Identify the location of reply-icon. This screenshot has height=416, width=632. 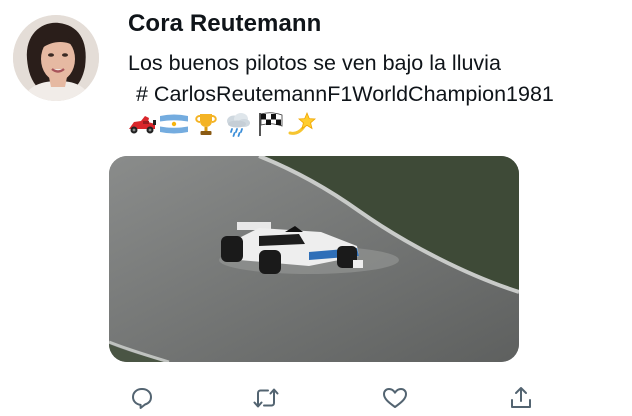
(142, 398).